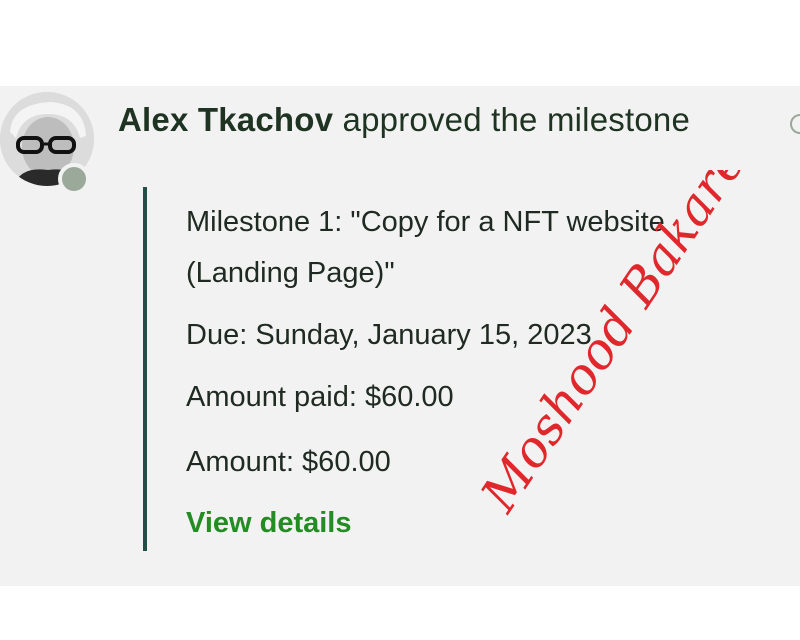  Describe the element at coordinates (290, 273) in the screenshot. I see `milestone-title-line2: (Landing Page)"` at that location.